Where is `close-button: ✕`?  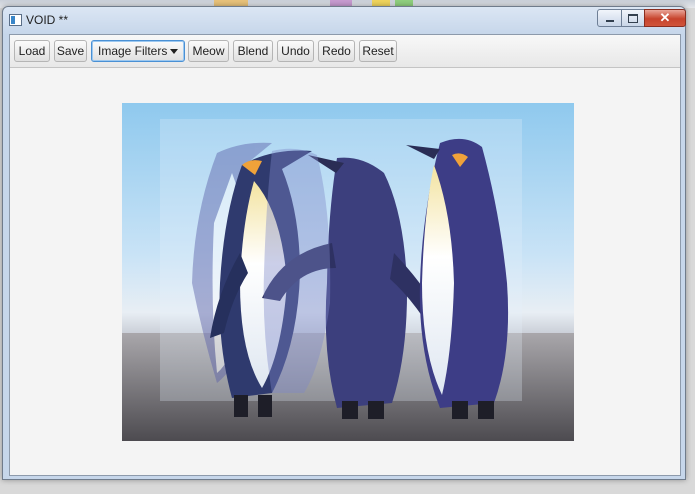
close-button: ✕ is located at coordinates (665, 18).